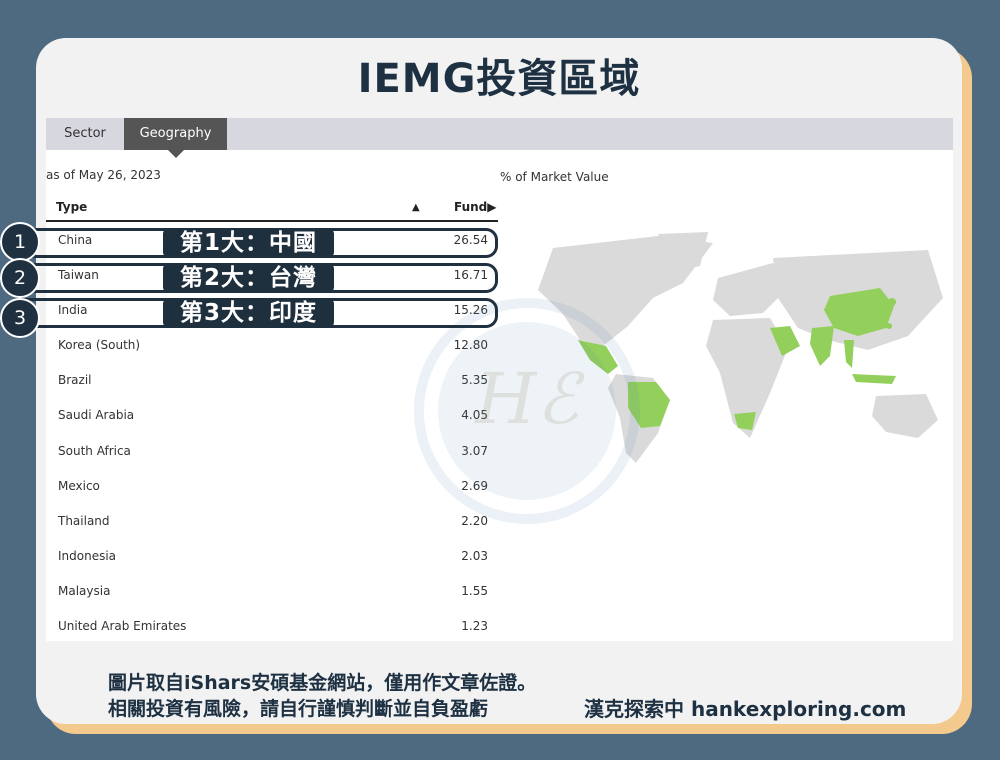 The image size is (1000, 760). Describe the element at coordinates (874, 379) in the screenshot. I see `map-indonesia` at that location.